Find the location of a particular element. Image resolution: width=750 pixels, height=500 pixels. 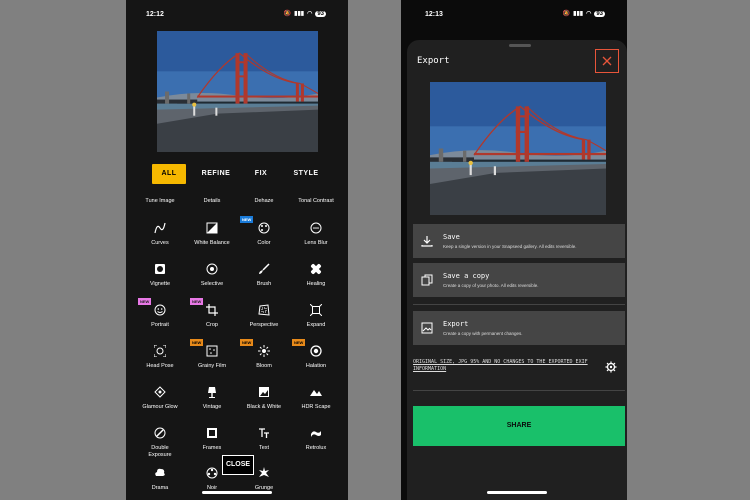

tool-label: Double Exposure is located at coordinates (160, 451).